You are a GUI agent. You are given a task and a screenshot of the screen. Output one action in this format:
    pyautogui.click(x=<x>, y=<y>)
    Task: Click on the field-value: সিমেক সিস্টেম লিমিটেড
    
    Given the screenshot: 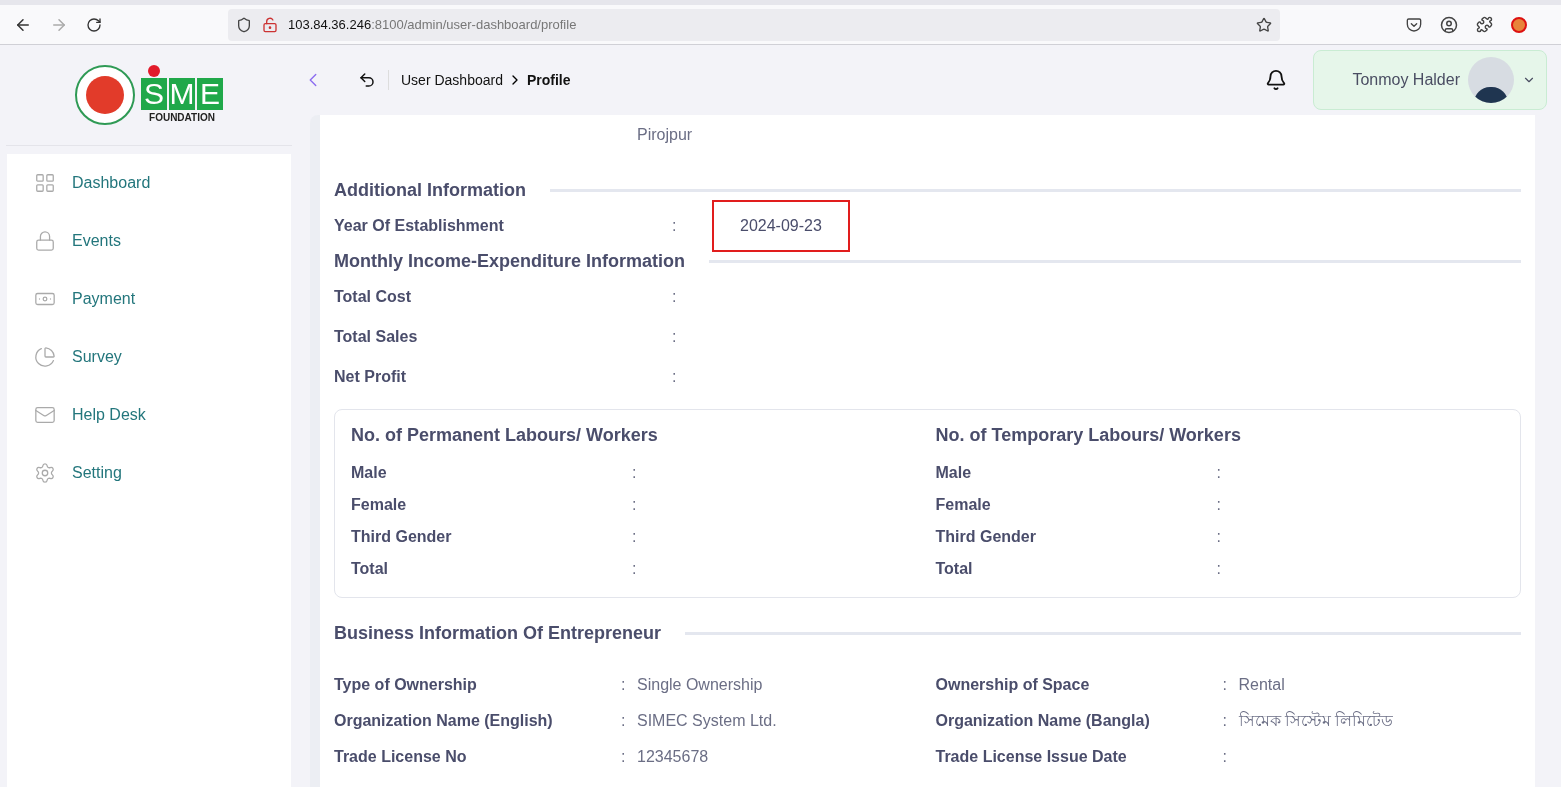 What is the action you would take?
    pyautogui.click(x=1316, y=720)
    